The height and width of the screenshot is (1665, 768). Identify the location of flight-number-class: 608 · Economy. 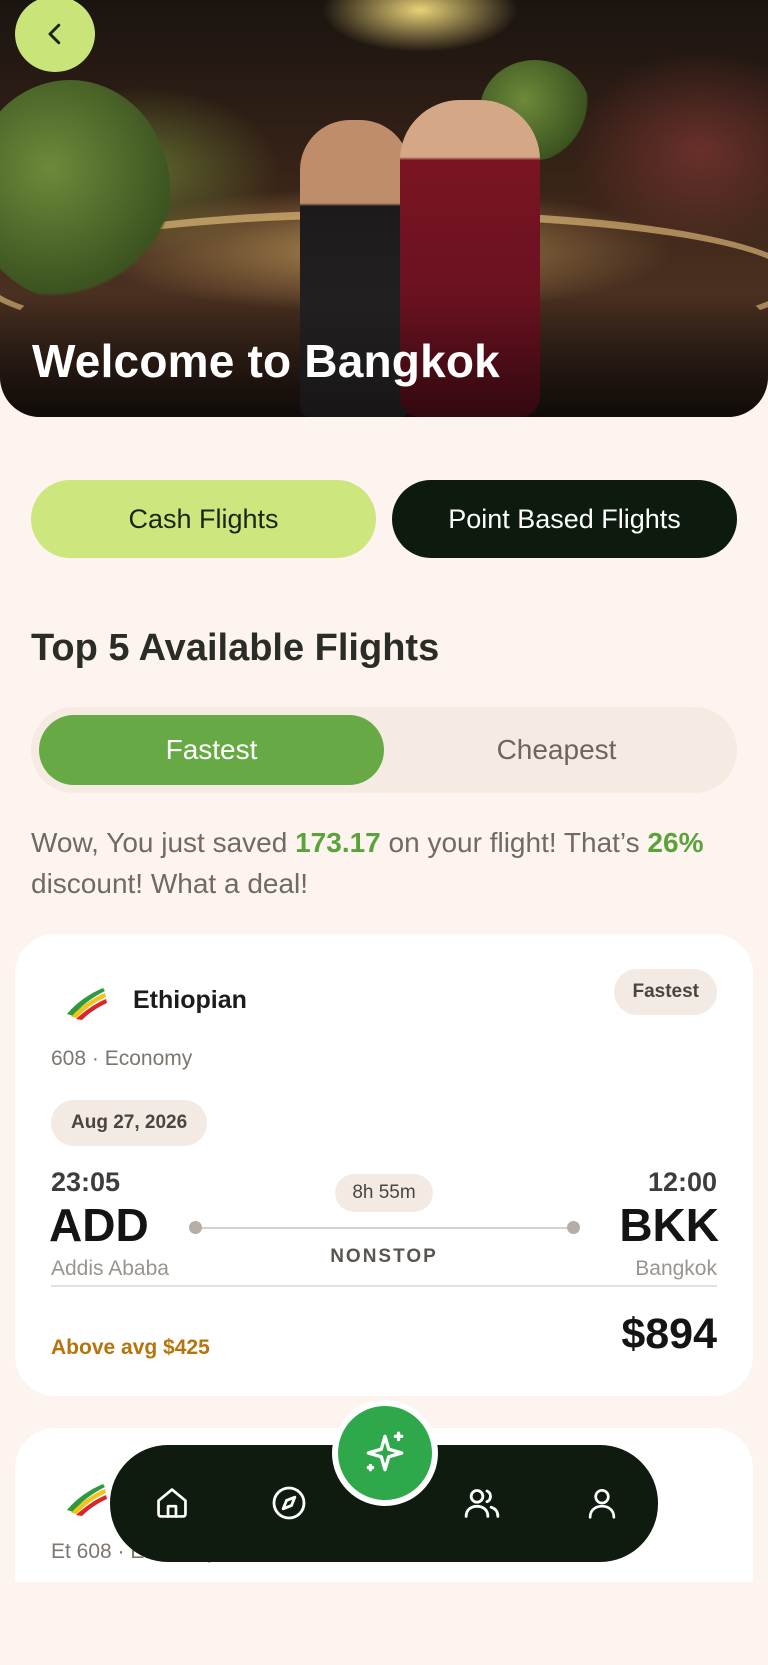
(122, 1058).